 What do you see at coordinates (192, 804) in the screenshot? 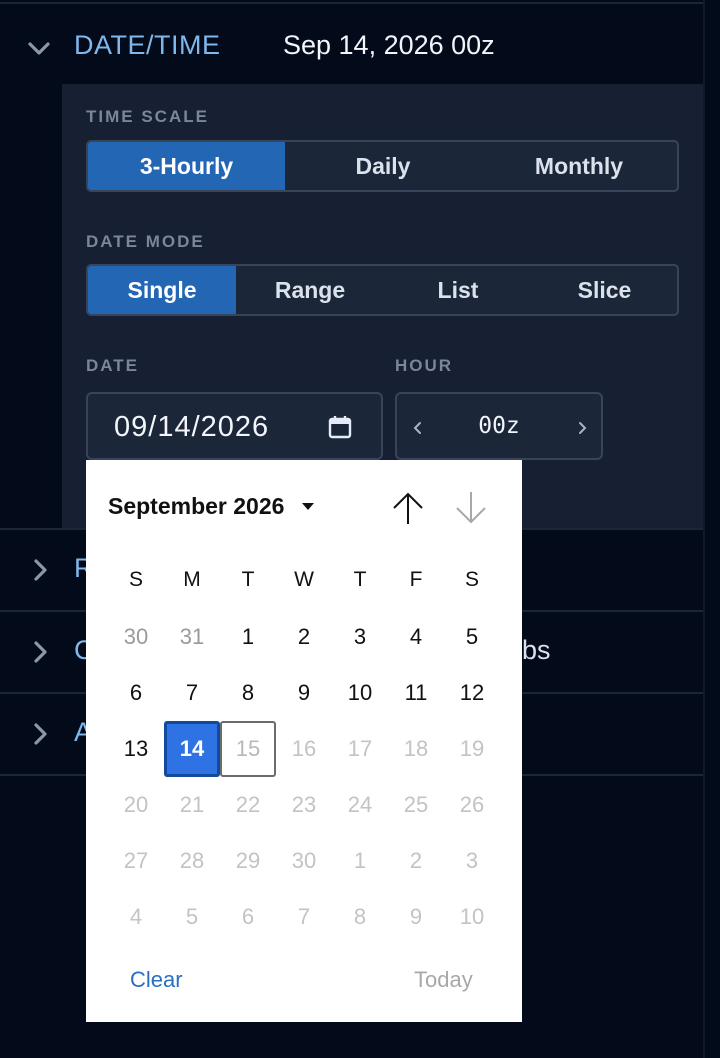
I see `calendar-day: 21` at bounding box center [192, 804].